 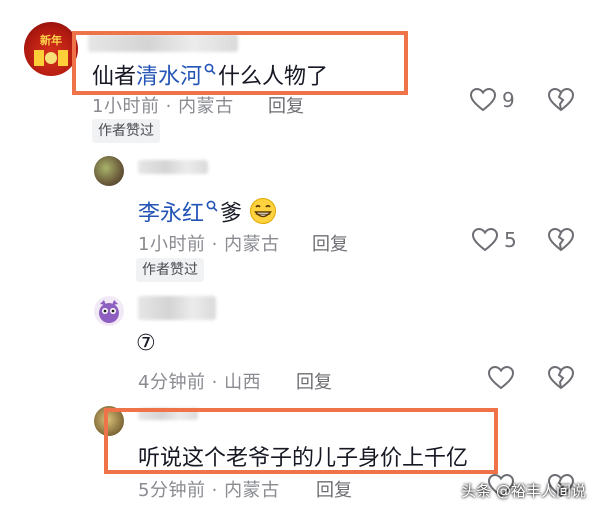 I want to click on svg-text: 新年, so click(x=51, y=40).